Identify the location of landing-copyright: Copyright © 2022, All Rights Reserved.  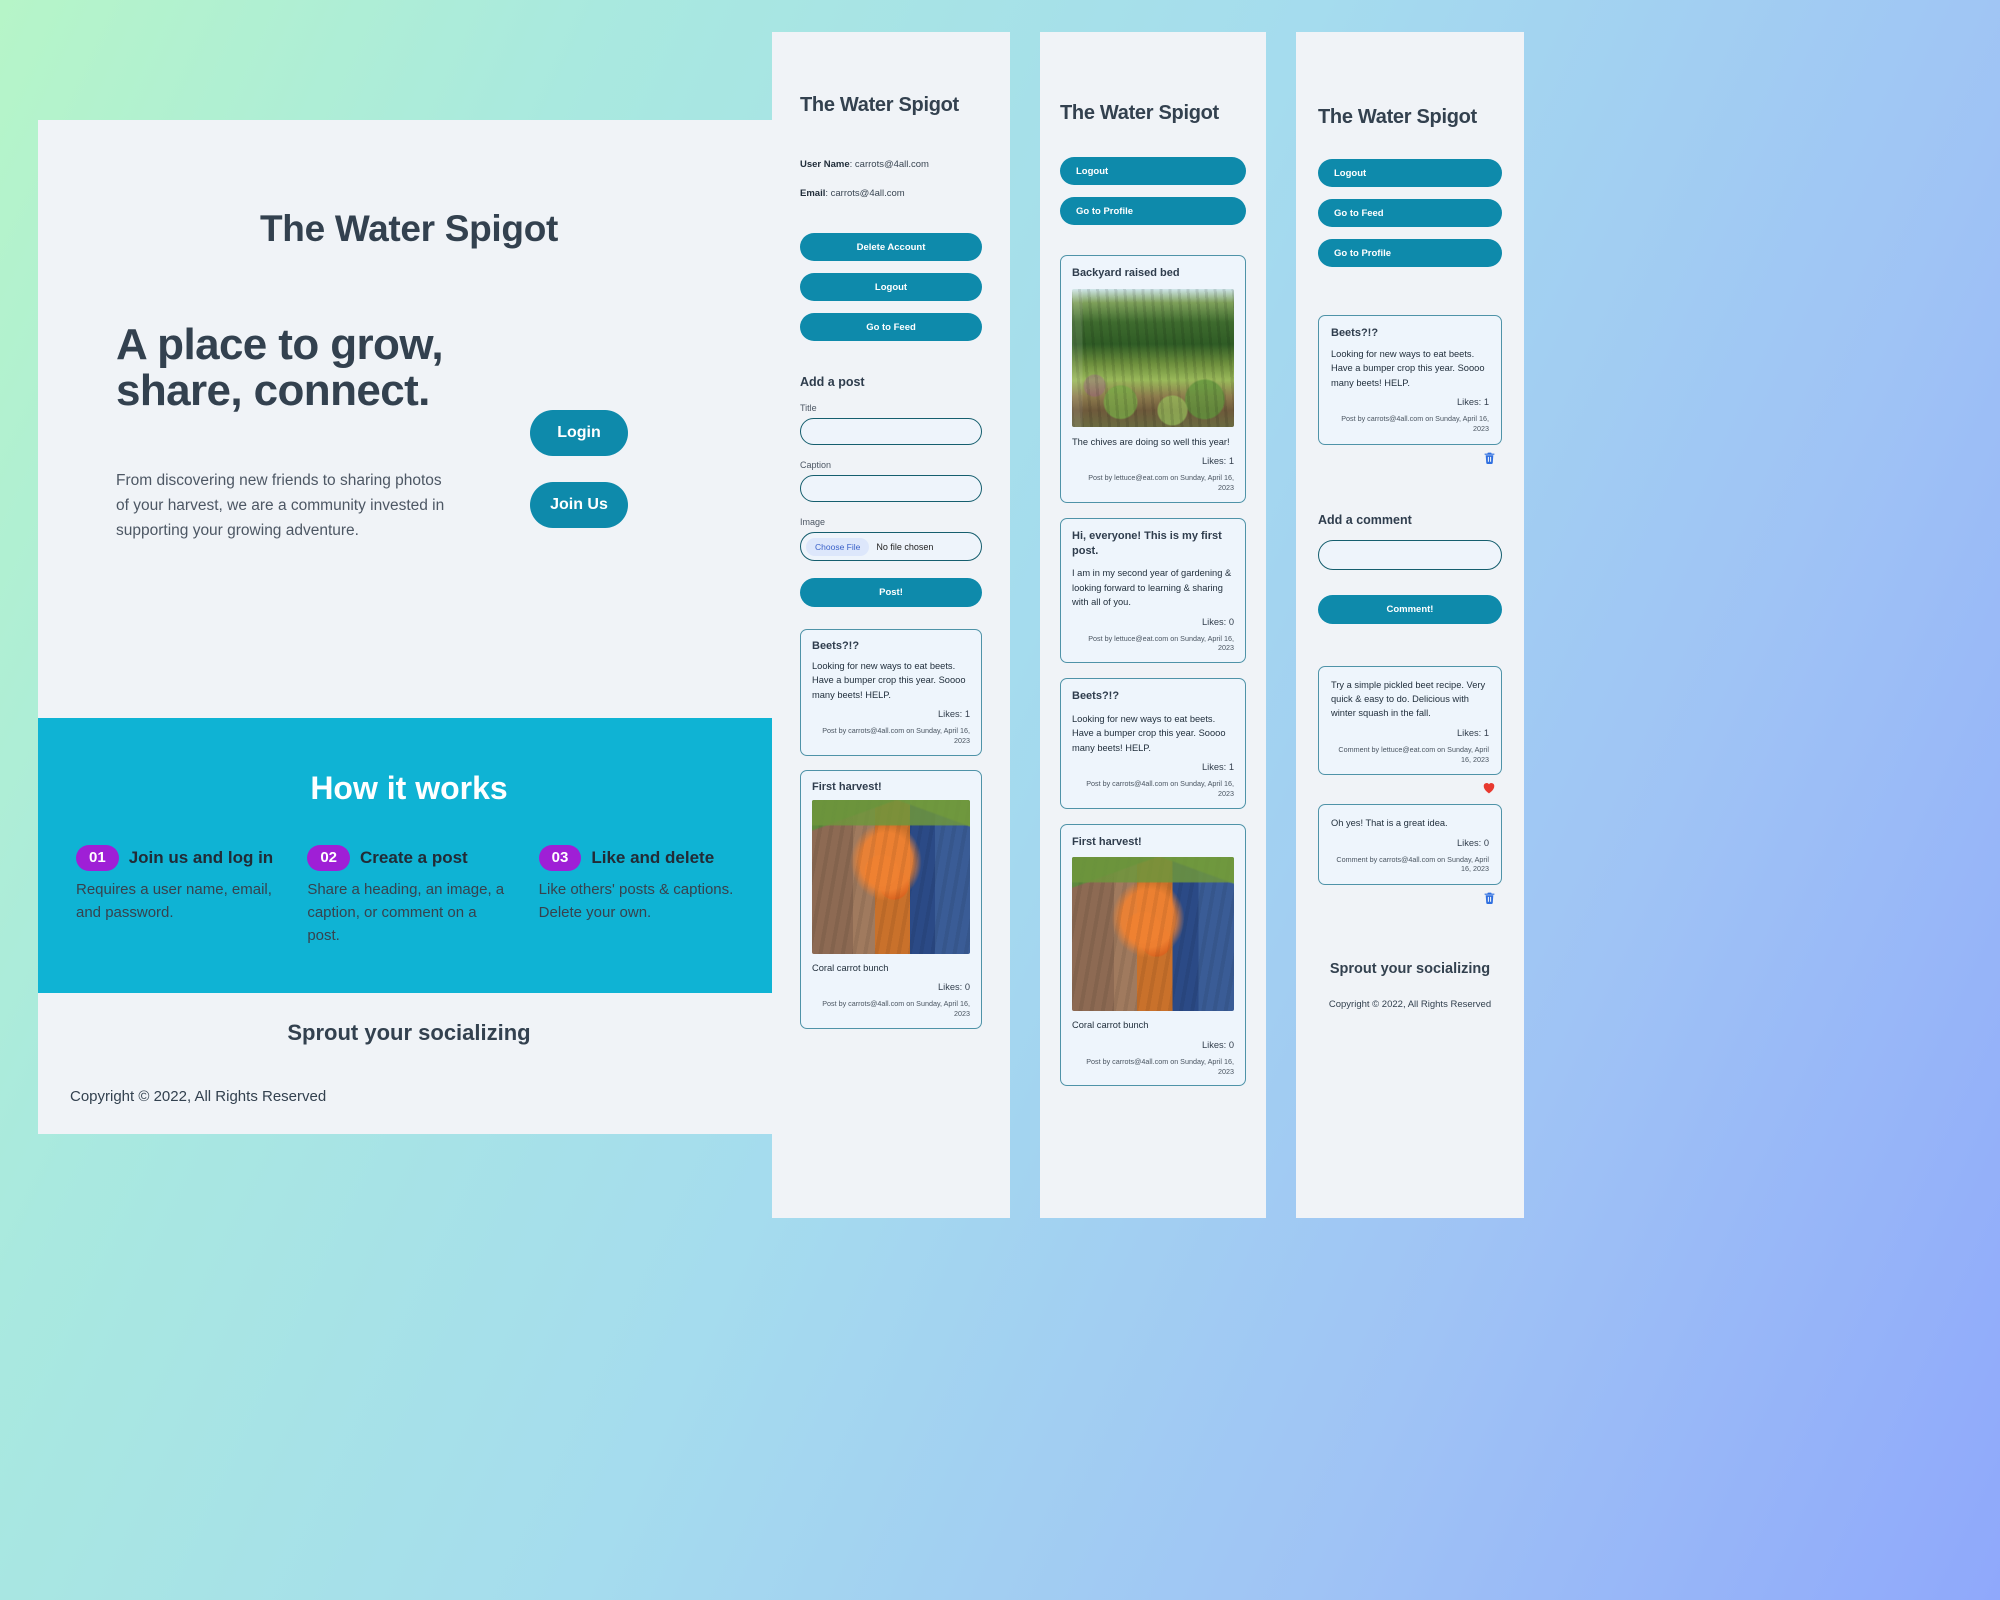
(198, 1096).